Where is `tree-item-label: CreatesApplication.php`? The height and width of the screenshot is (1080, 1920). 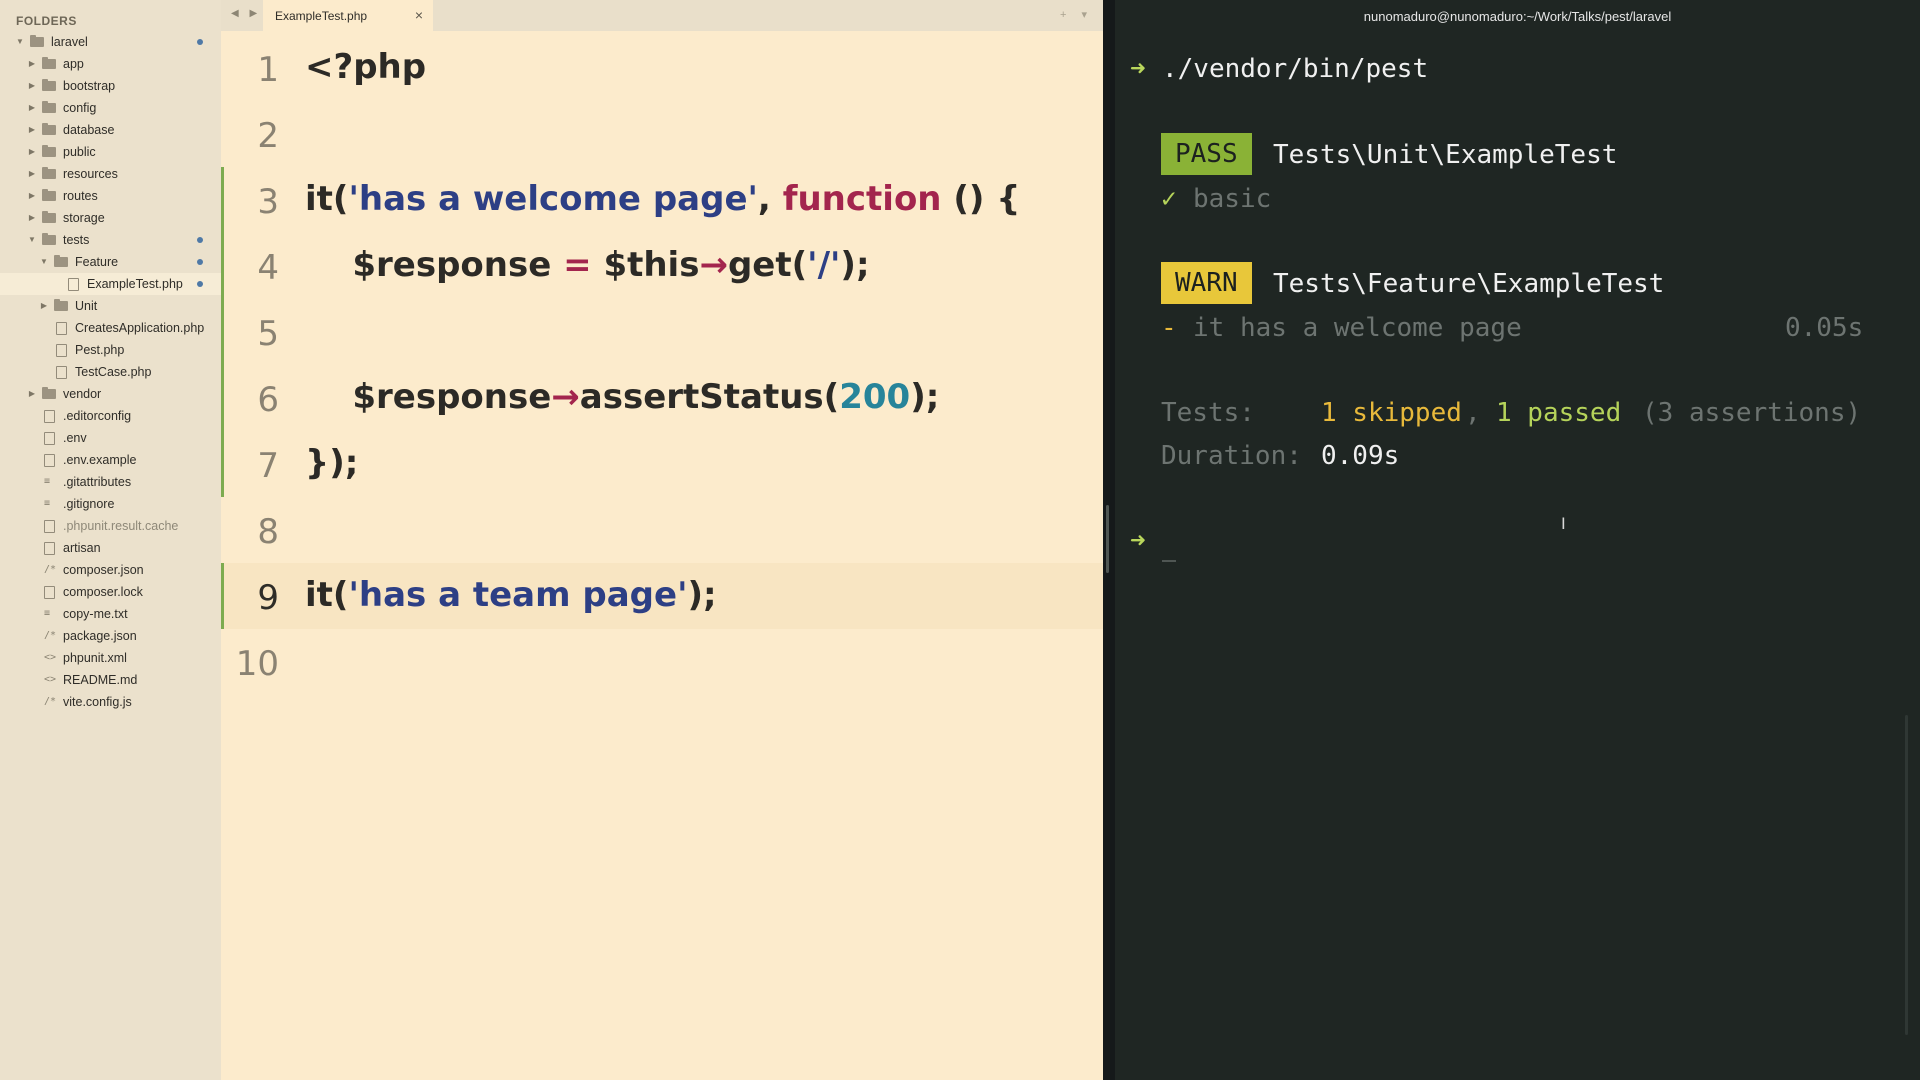 tree-item-label: CreatesApplication.php is located at coordinates (140, 328).